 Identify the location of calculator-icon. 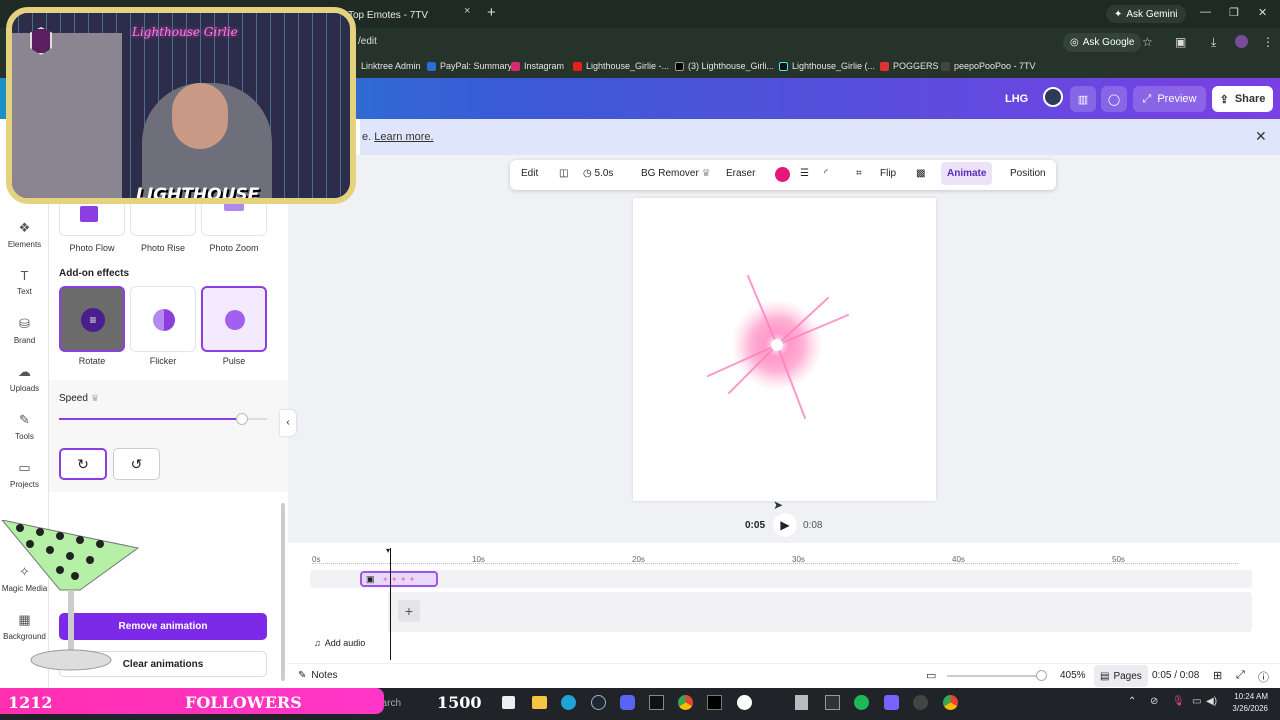
(801, 702).